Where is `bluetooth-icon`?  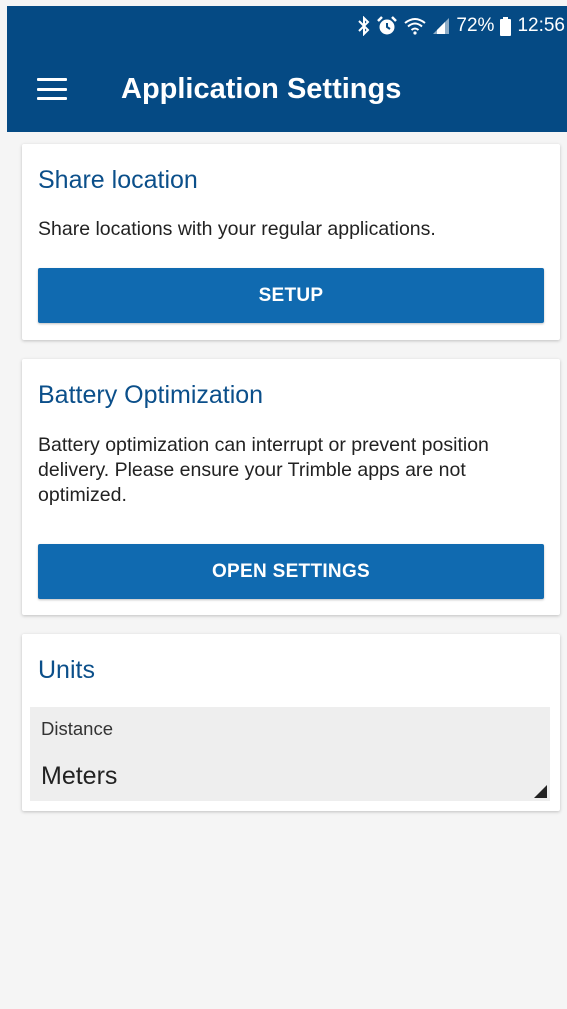
bluetooth-icon is located at coordinates (364, 26).